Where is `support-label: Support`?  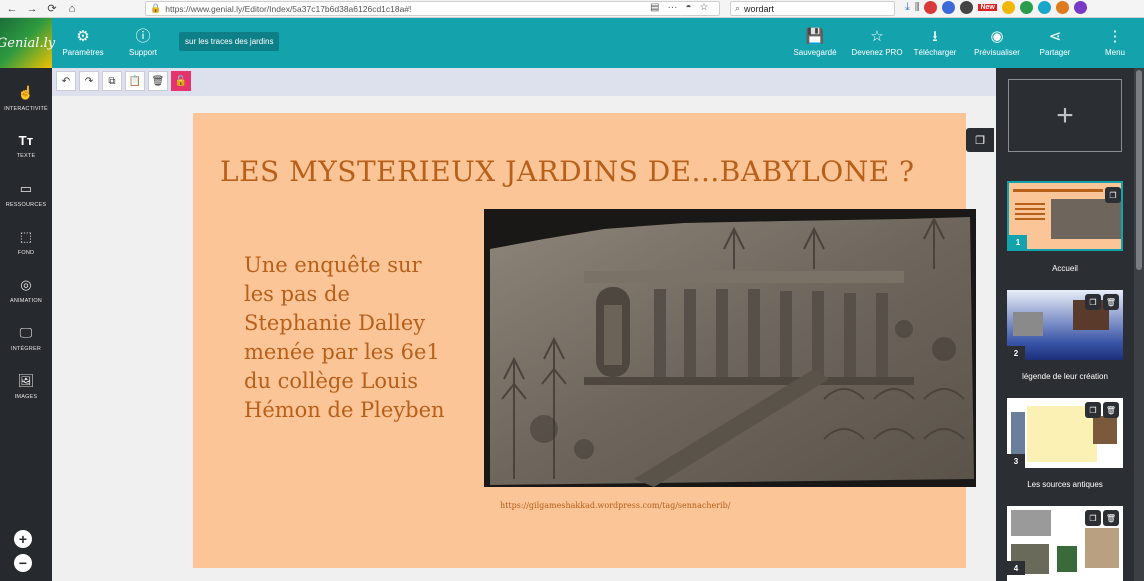
support-label: Support is located at coordinates (143, 52).